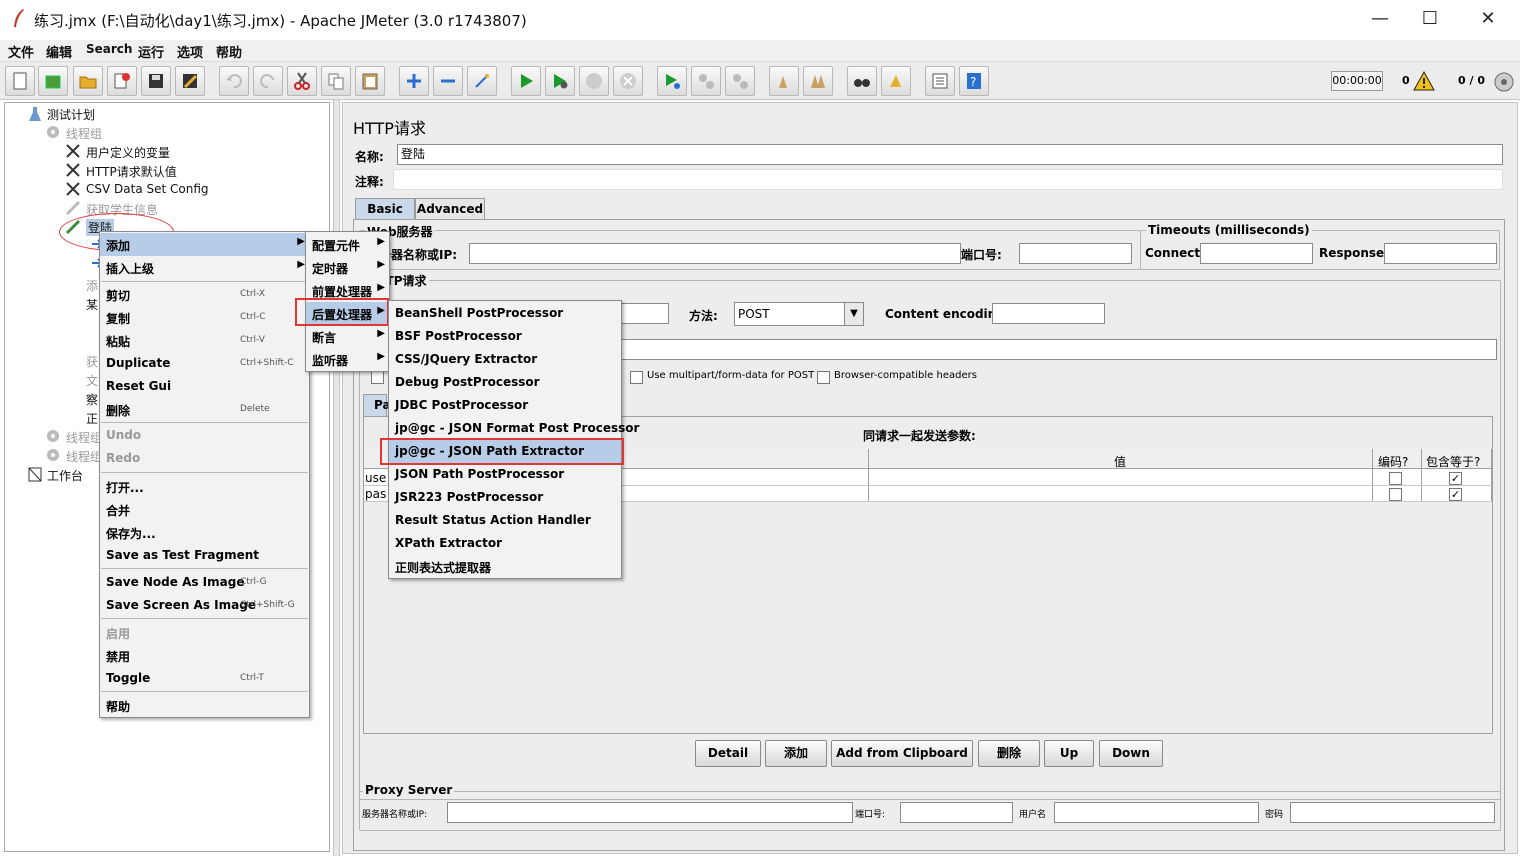 Image resolution: width=1520 pixels, height=856 pixels. I want to click on tree-node-http-defaults: HTTP请求默认值, so click(131, 171).